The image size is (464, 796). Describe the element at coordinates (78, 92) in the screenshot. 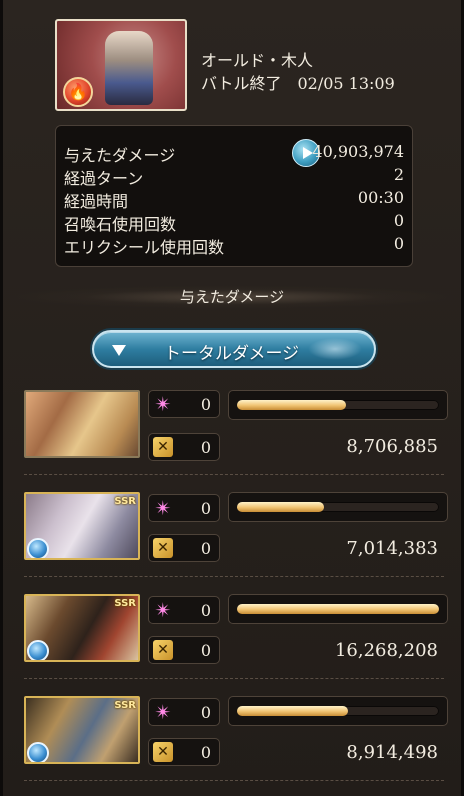

I see `fire-element-icon: 🔥` at that location.